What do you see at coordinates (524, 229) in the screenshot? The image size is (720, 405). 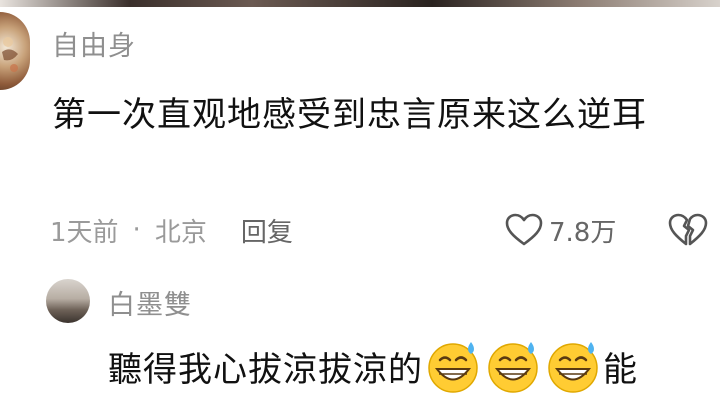 I see `heart-outline-icon` at bounding box center [524, 229].